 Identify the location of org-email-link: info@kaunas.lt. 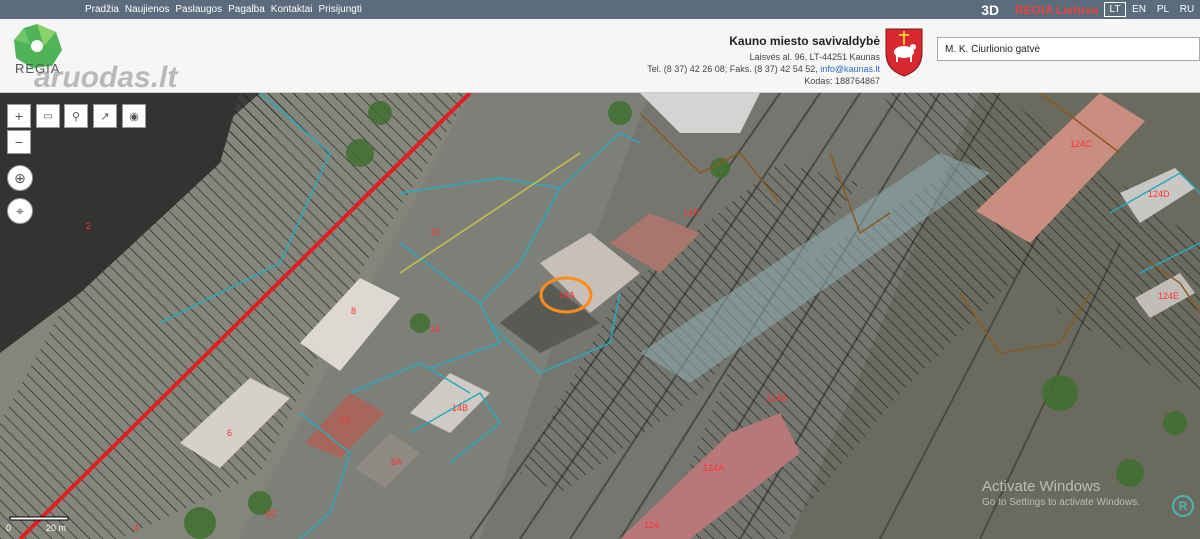
(850, 69).